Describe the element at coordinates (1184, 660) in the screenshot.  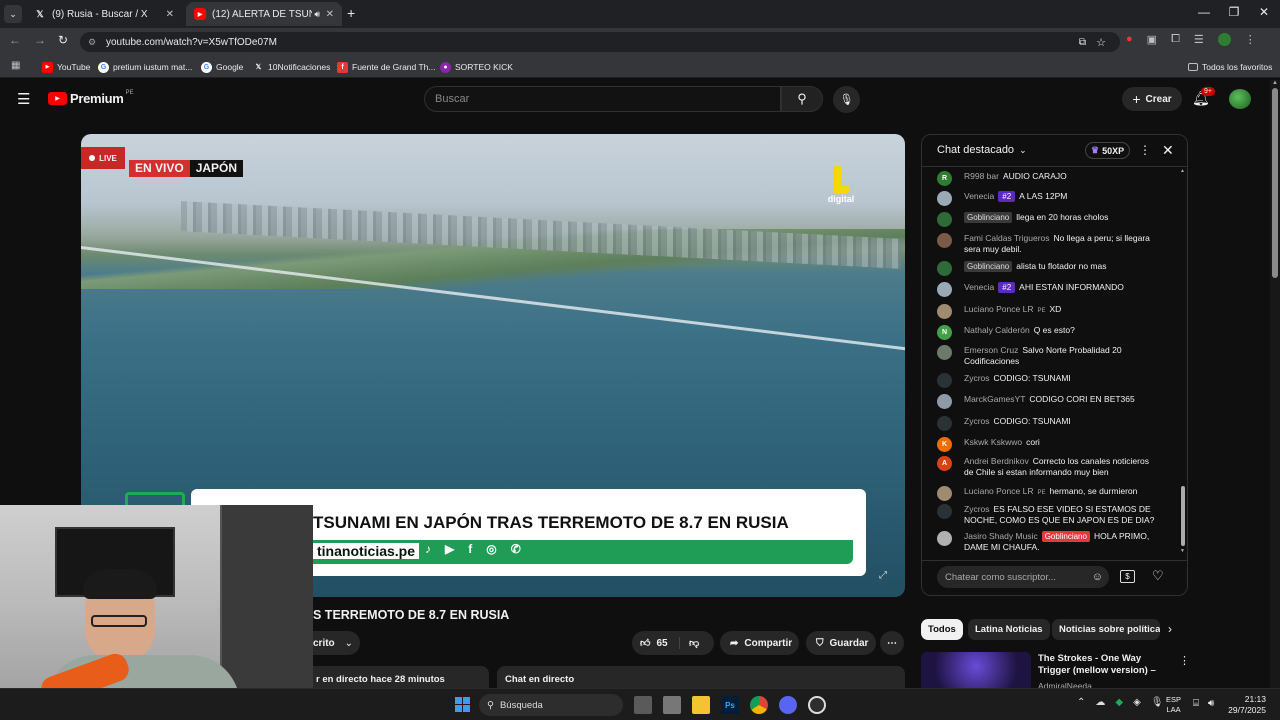
I see `related-more-icon: ⋮` at that location.